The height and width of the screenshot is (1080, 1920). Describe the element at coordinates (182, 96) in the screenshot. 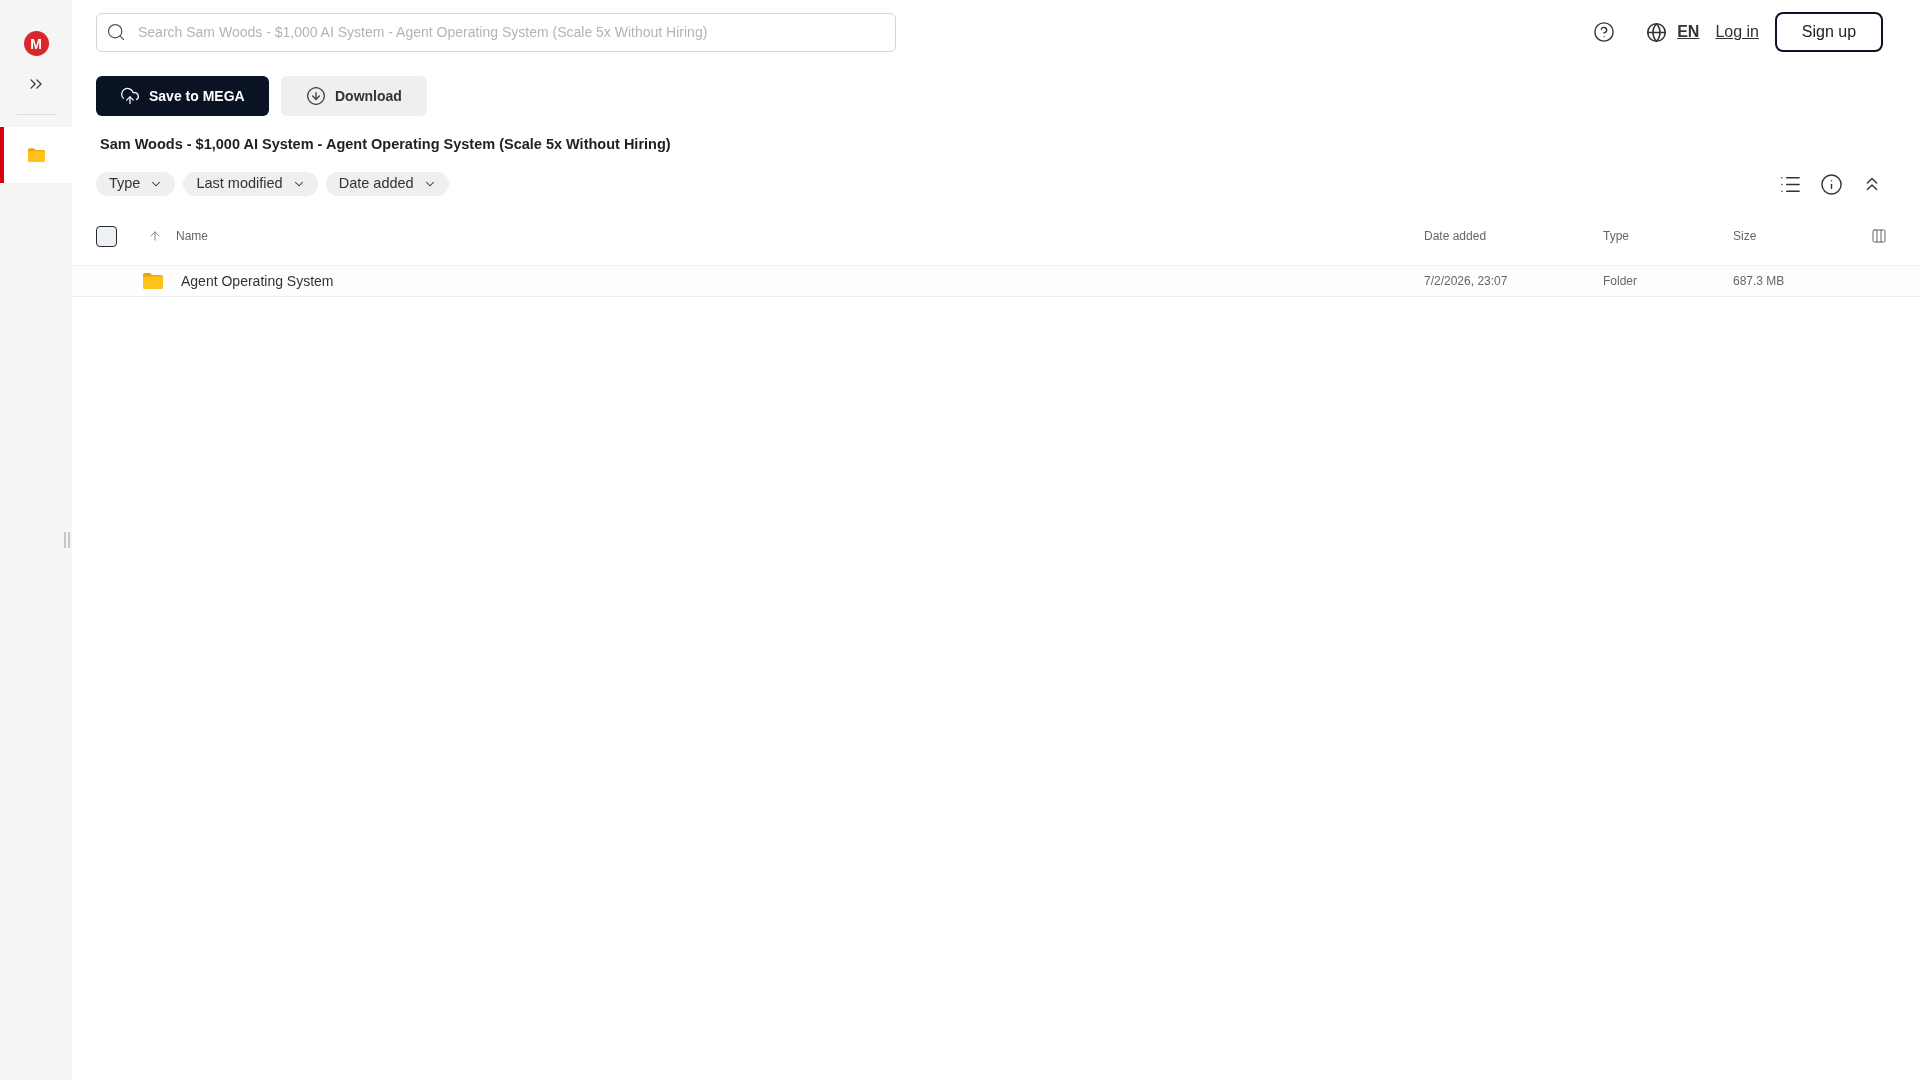

I see `save-button: Save to MEGA` at that location.